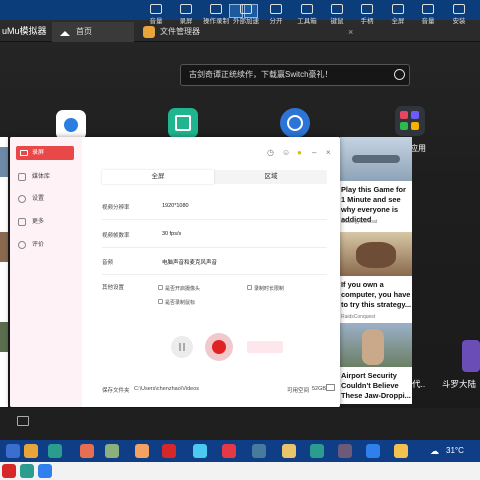  I want to click on toolbar-gamepad: 手柄, so click(367, 17).